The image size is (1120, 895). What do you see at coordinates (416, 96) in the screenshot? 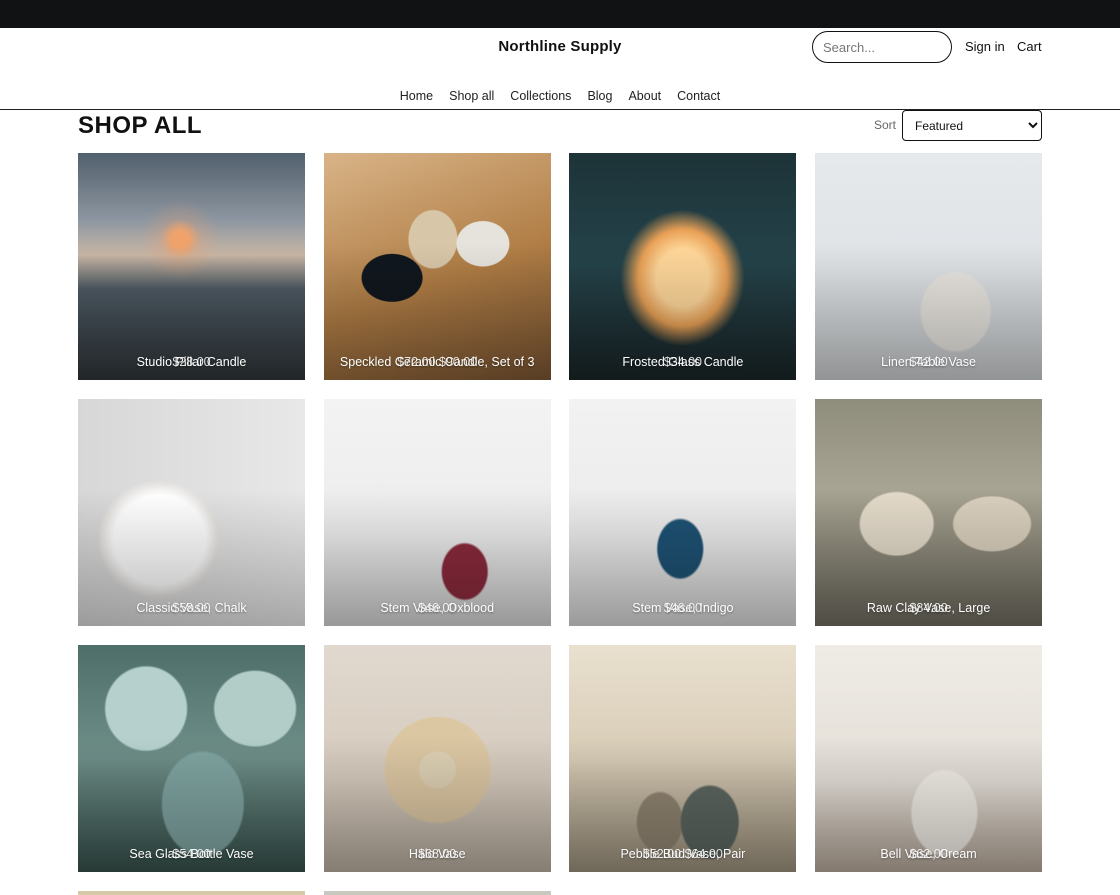
I see `nav-home: Home` at bounding box center [416, 96].